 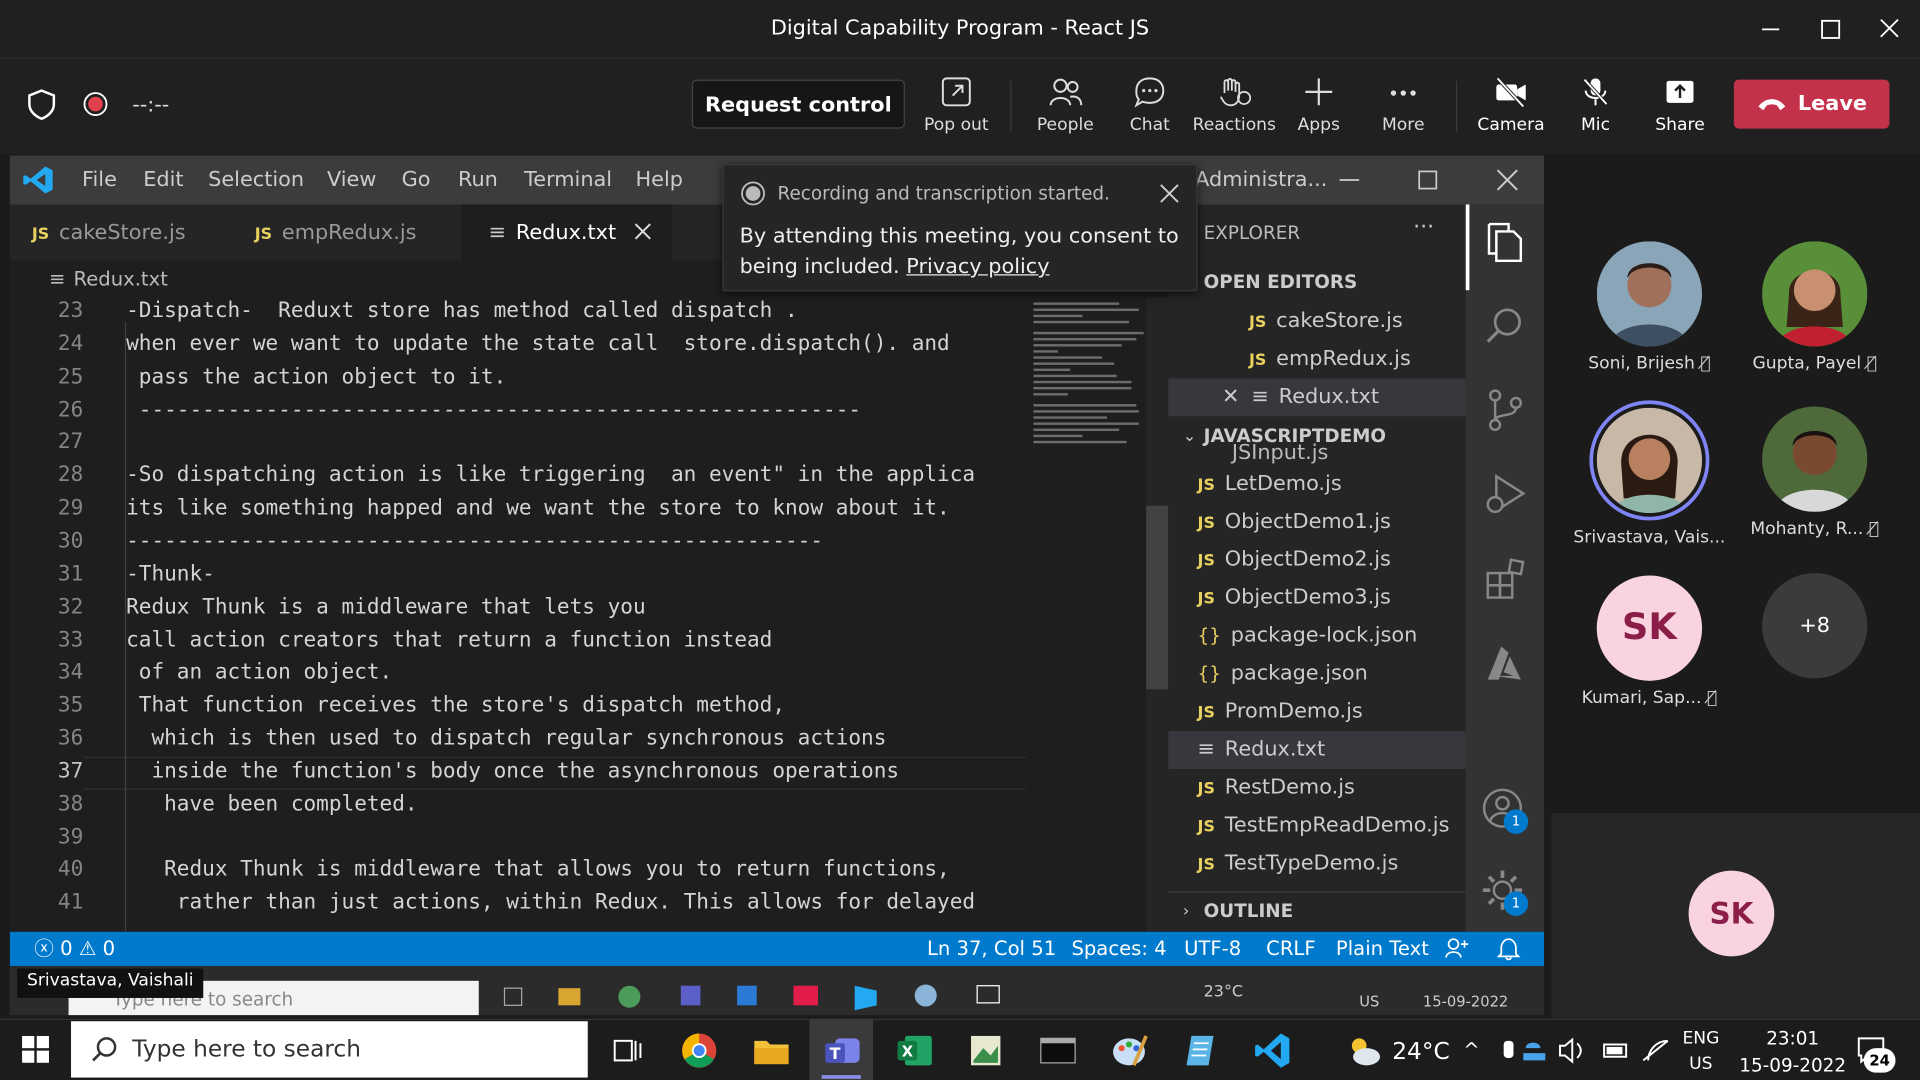 What do you see at coordinates (99, 180) in the screenshot?
I see `menu-file: File` at bounding box center [99, 180].